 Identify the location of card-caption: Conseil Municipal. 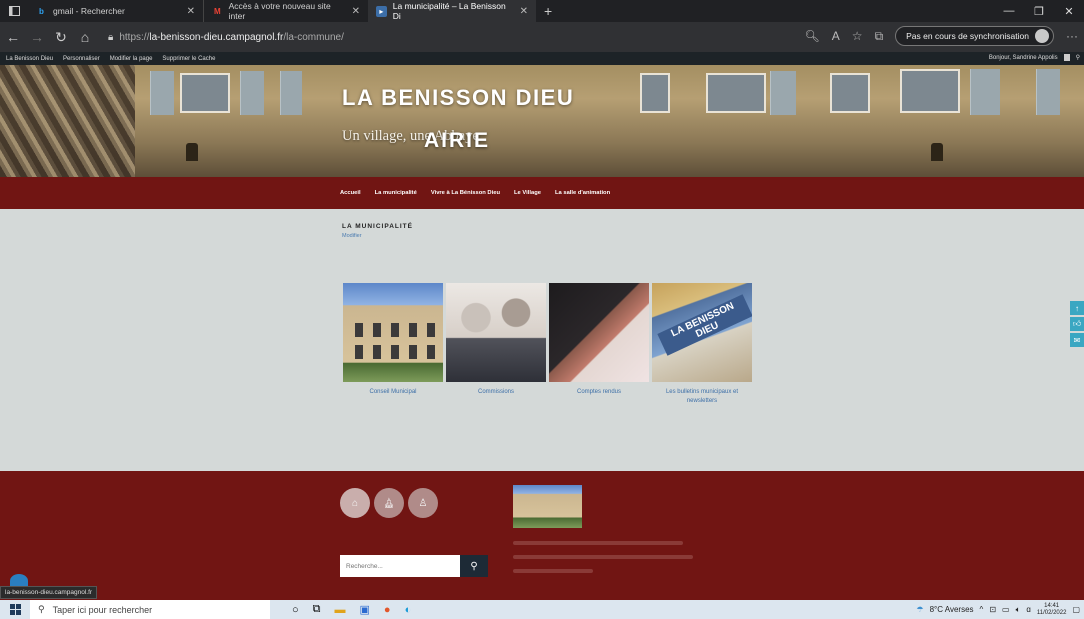
(393, 392).